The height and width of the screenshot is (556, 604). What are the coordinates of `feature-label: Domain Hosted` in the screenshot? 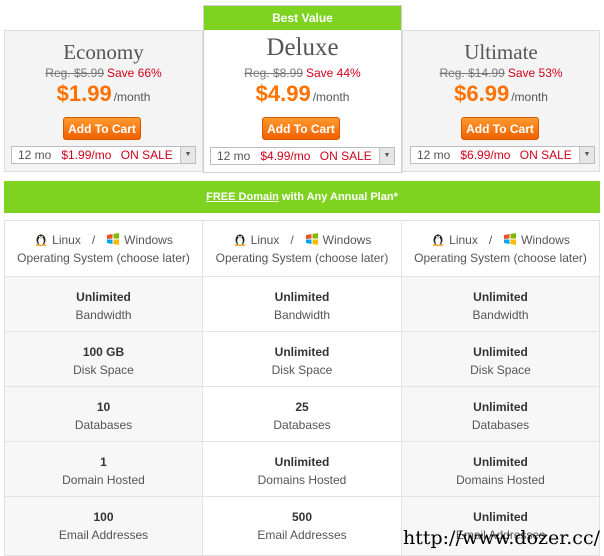 It's located at (103, 480).